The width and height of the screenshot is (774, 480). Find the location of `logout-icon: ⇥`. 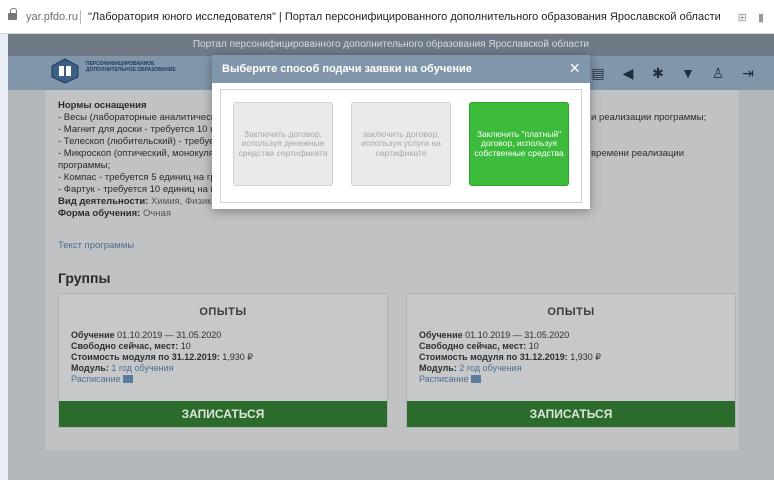

logout-icon: ⇥ is located at coordinates (748, 73).